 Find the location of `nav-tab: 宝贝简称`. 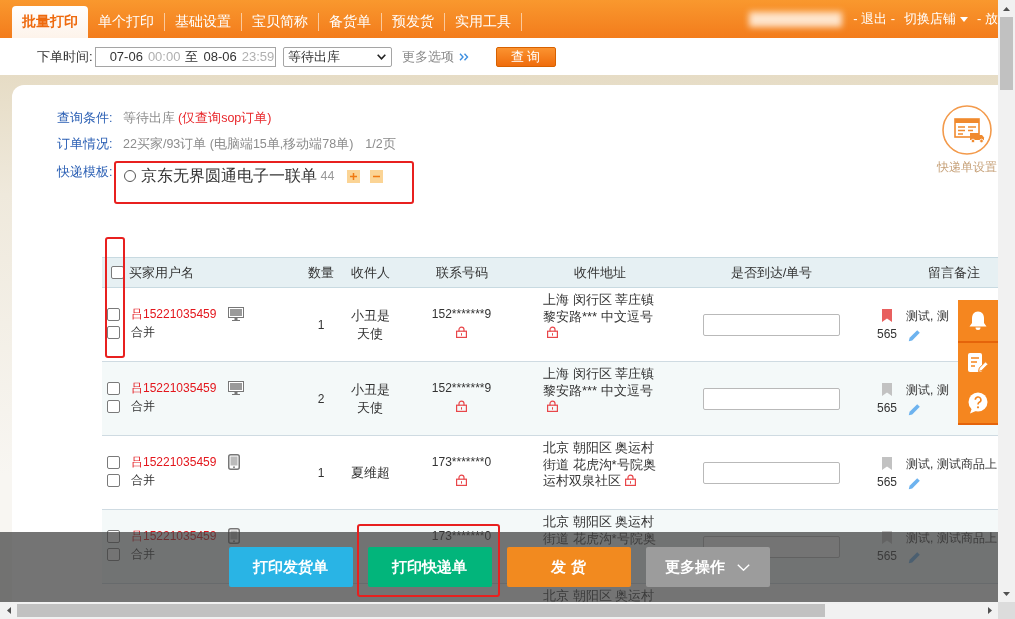

nav-tab: 宝贝简称 is located at coordinates (280, 22).